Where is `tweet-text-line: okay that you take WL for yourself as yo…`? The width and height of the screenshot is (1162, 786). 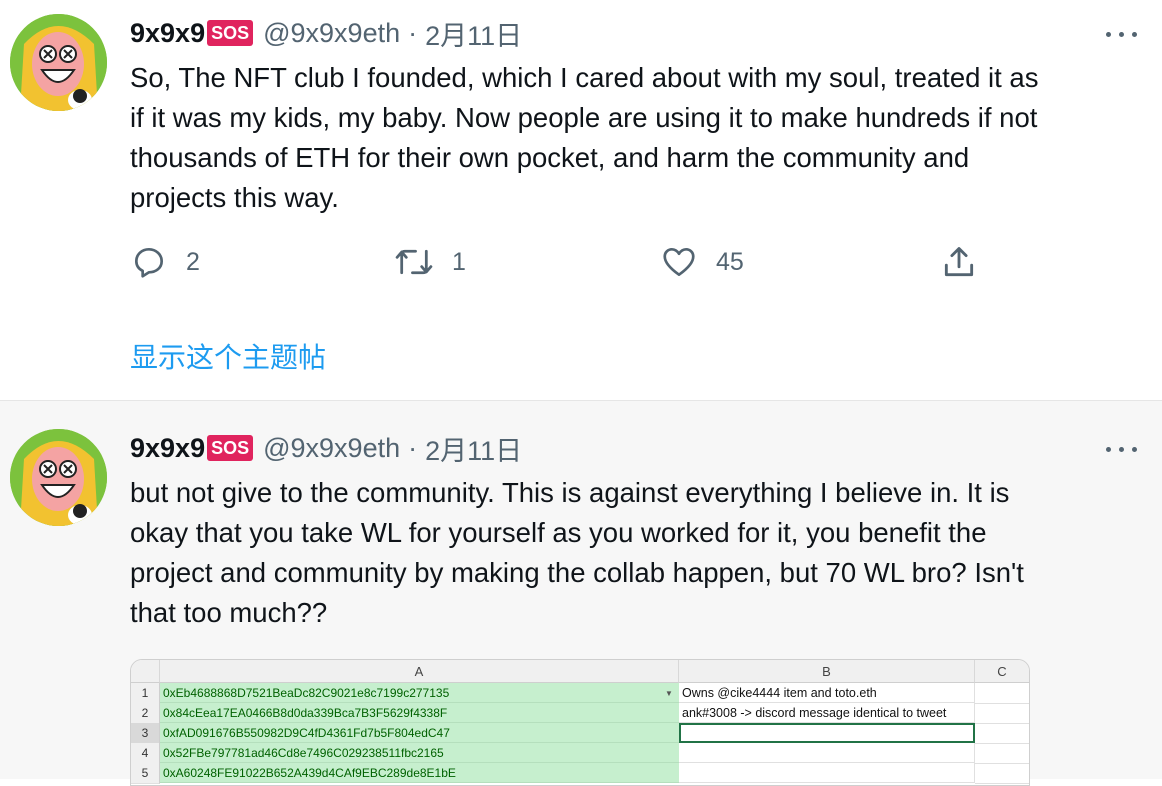 tweet-text-line: okay that you take WL for yourself as yo… is located at coordinates (558, 532).